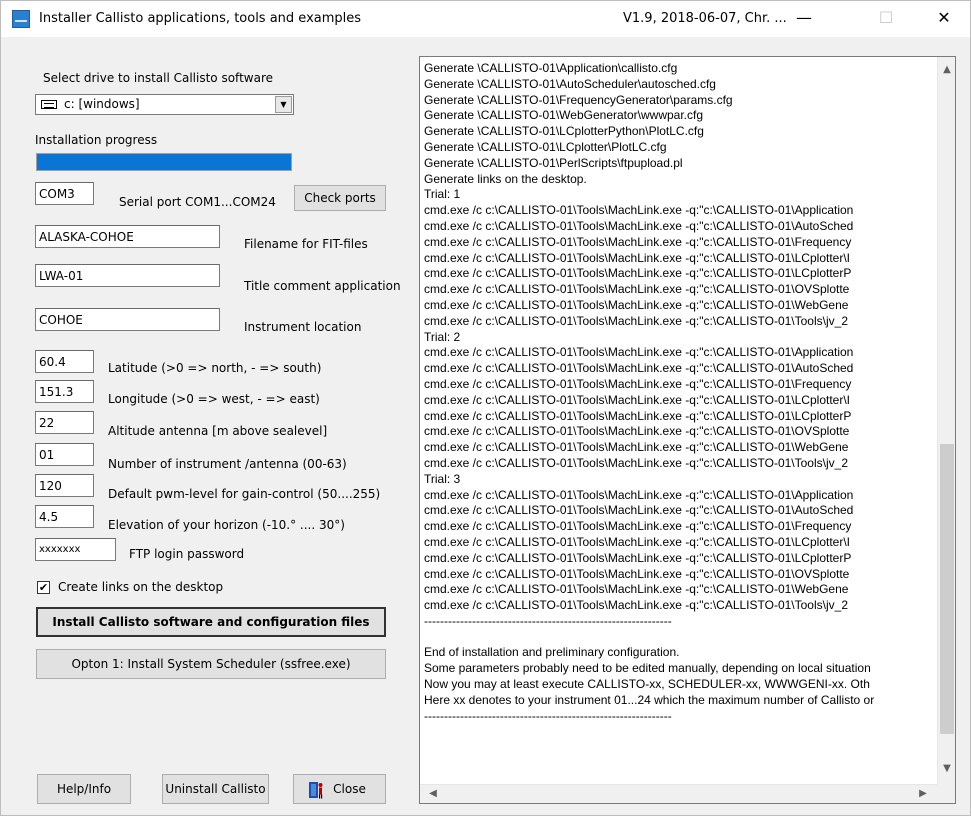  I want to click on horizon-field, so click(64, 516).